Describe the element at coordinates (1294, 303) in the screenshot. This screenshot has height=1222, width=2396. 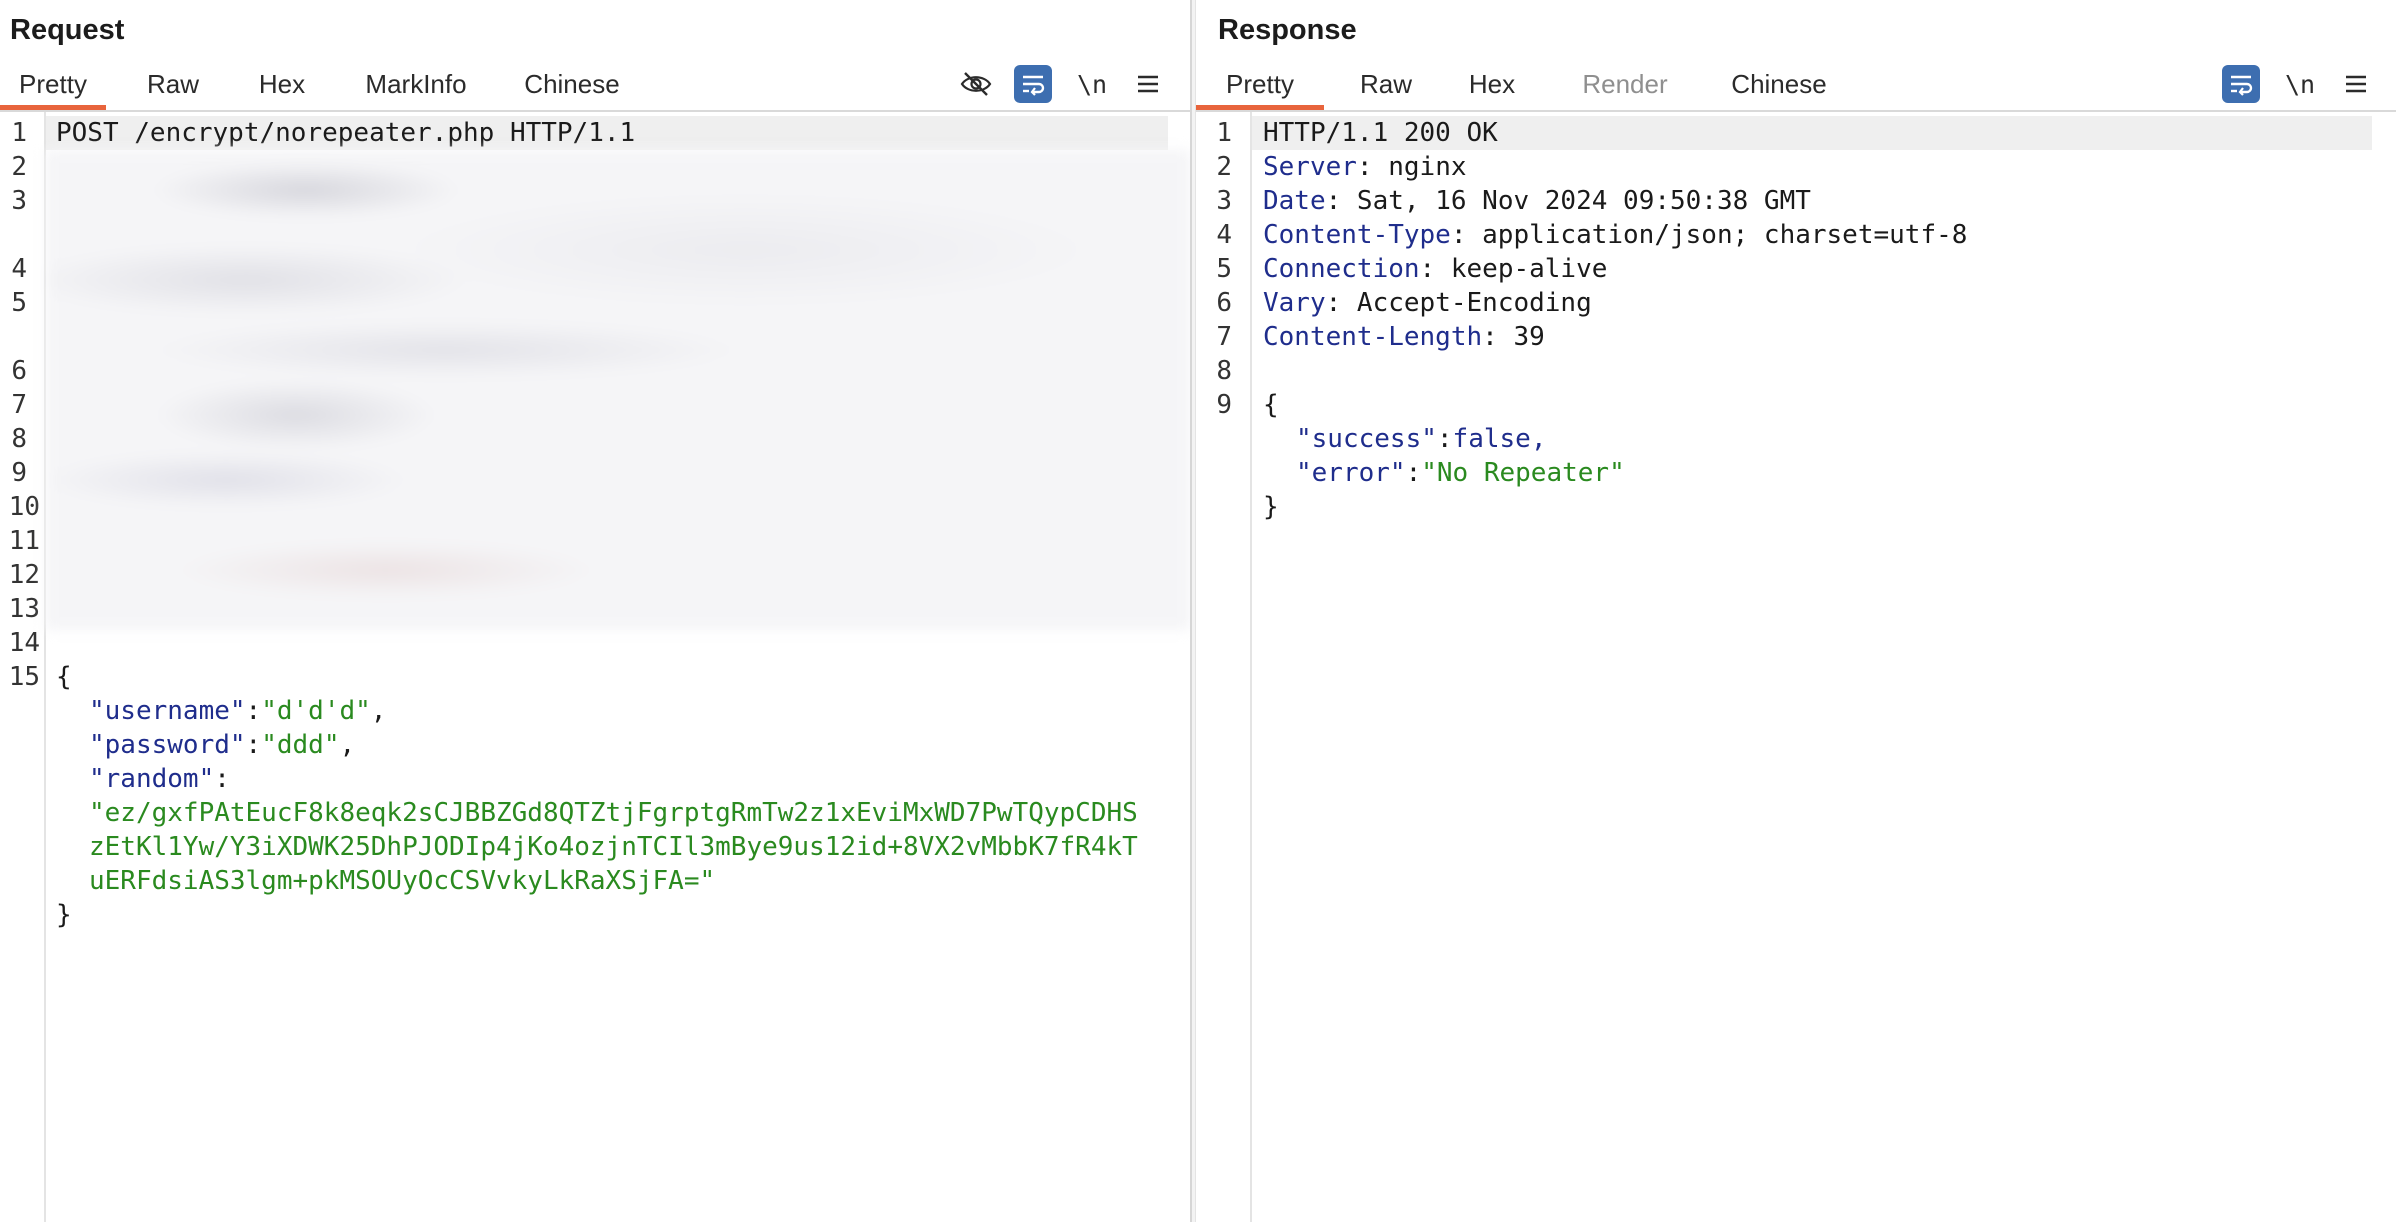
I see `header-name: Vary` at that location.